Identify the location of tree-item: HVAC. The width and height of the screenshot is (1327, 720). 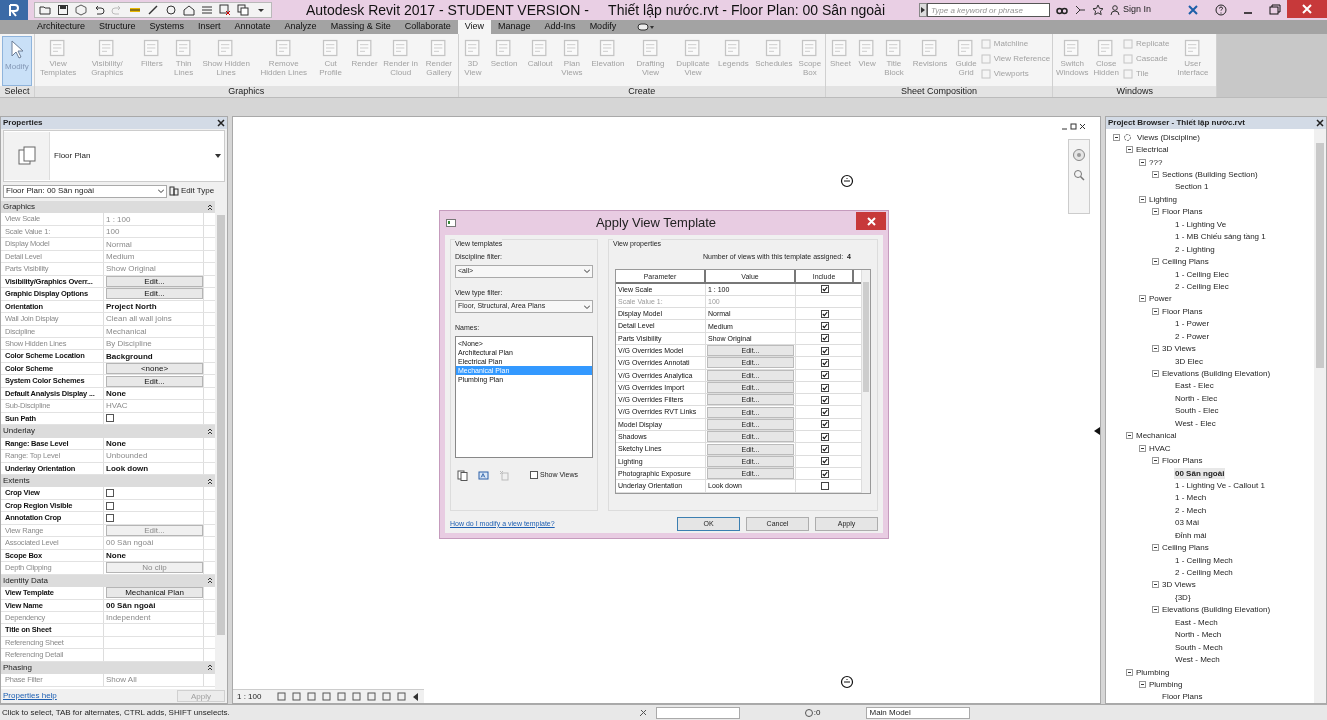
(1160, 448).